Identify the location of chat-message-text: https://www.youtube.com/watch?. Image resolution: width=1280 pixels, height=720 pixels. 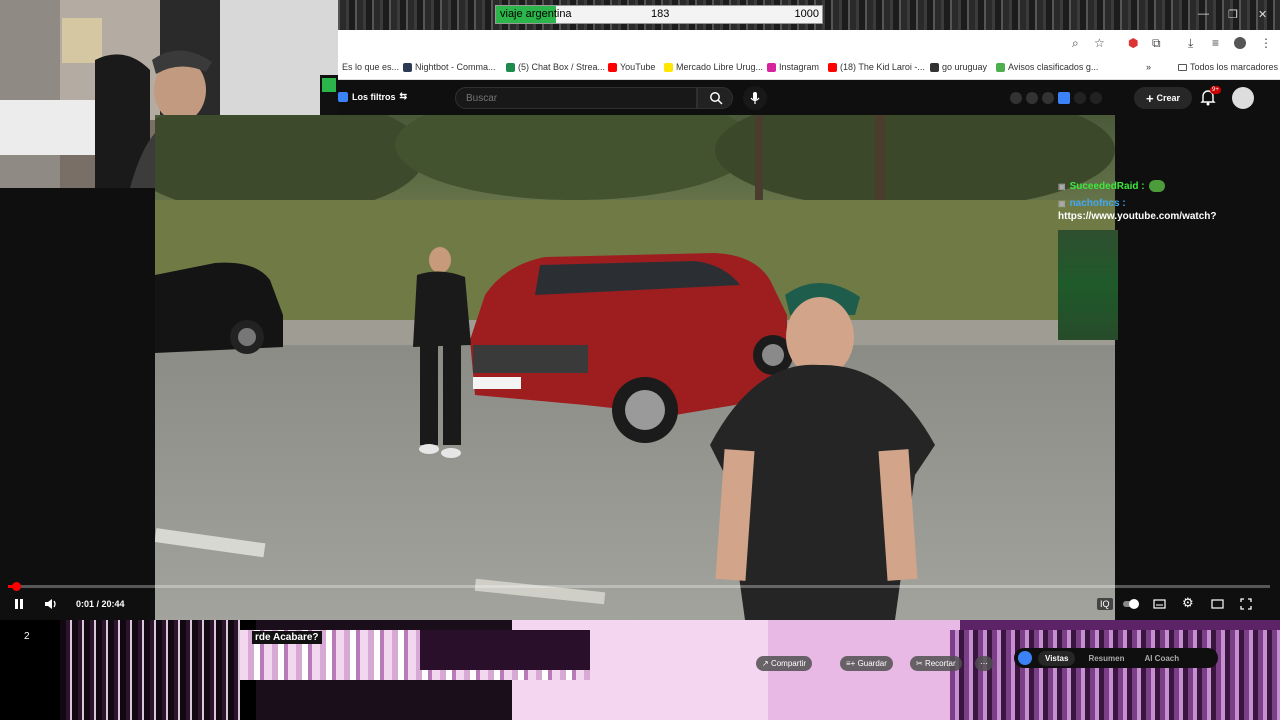
(1137, 216).